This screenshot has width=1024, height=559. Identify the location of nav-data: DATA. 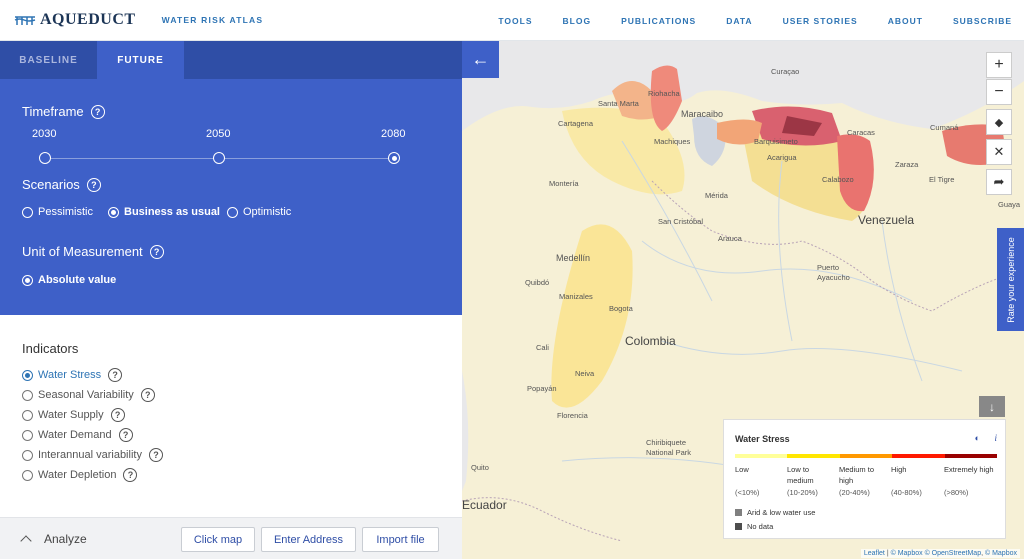
(739, 21).